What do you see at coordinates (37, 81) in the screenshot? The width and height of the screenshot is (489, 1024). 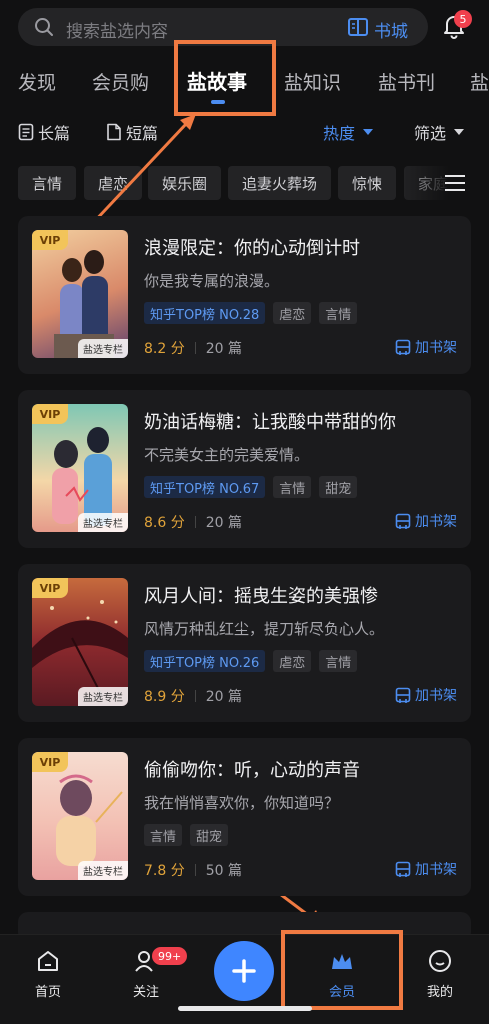 I see `tab-discover: 发现` at bounding box center [37, 81].